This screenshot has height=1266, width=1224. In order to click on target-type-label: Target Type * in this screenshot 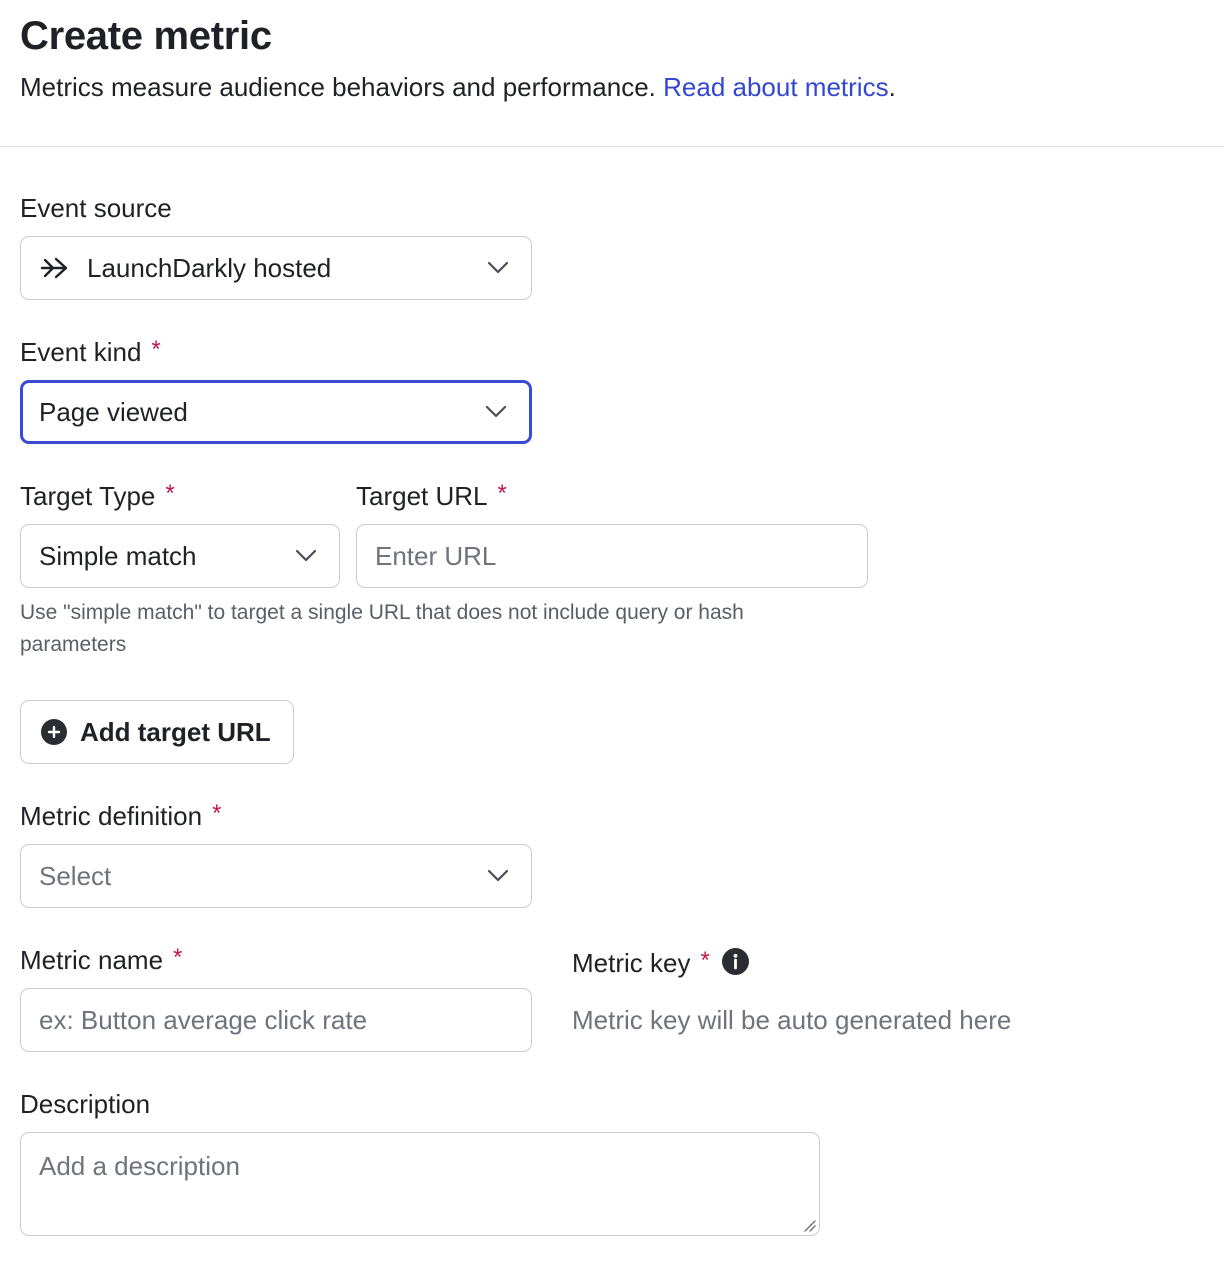, I will do `click(97, 496)`.